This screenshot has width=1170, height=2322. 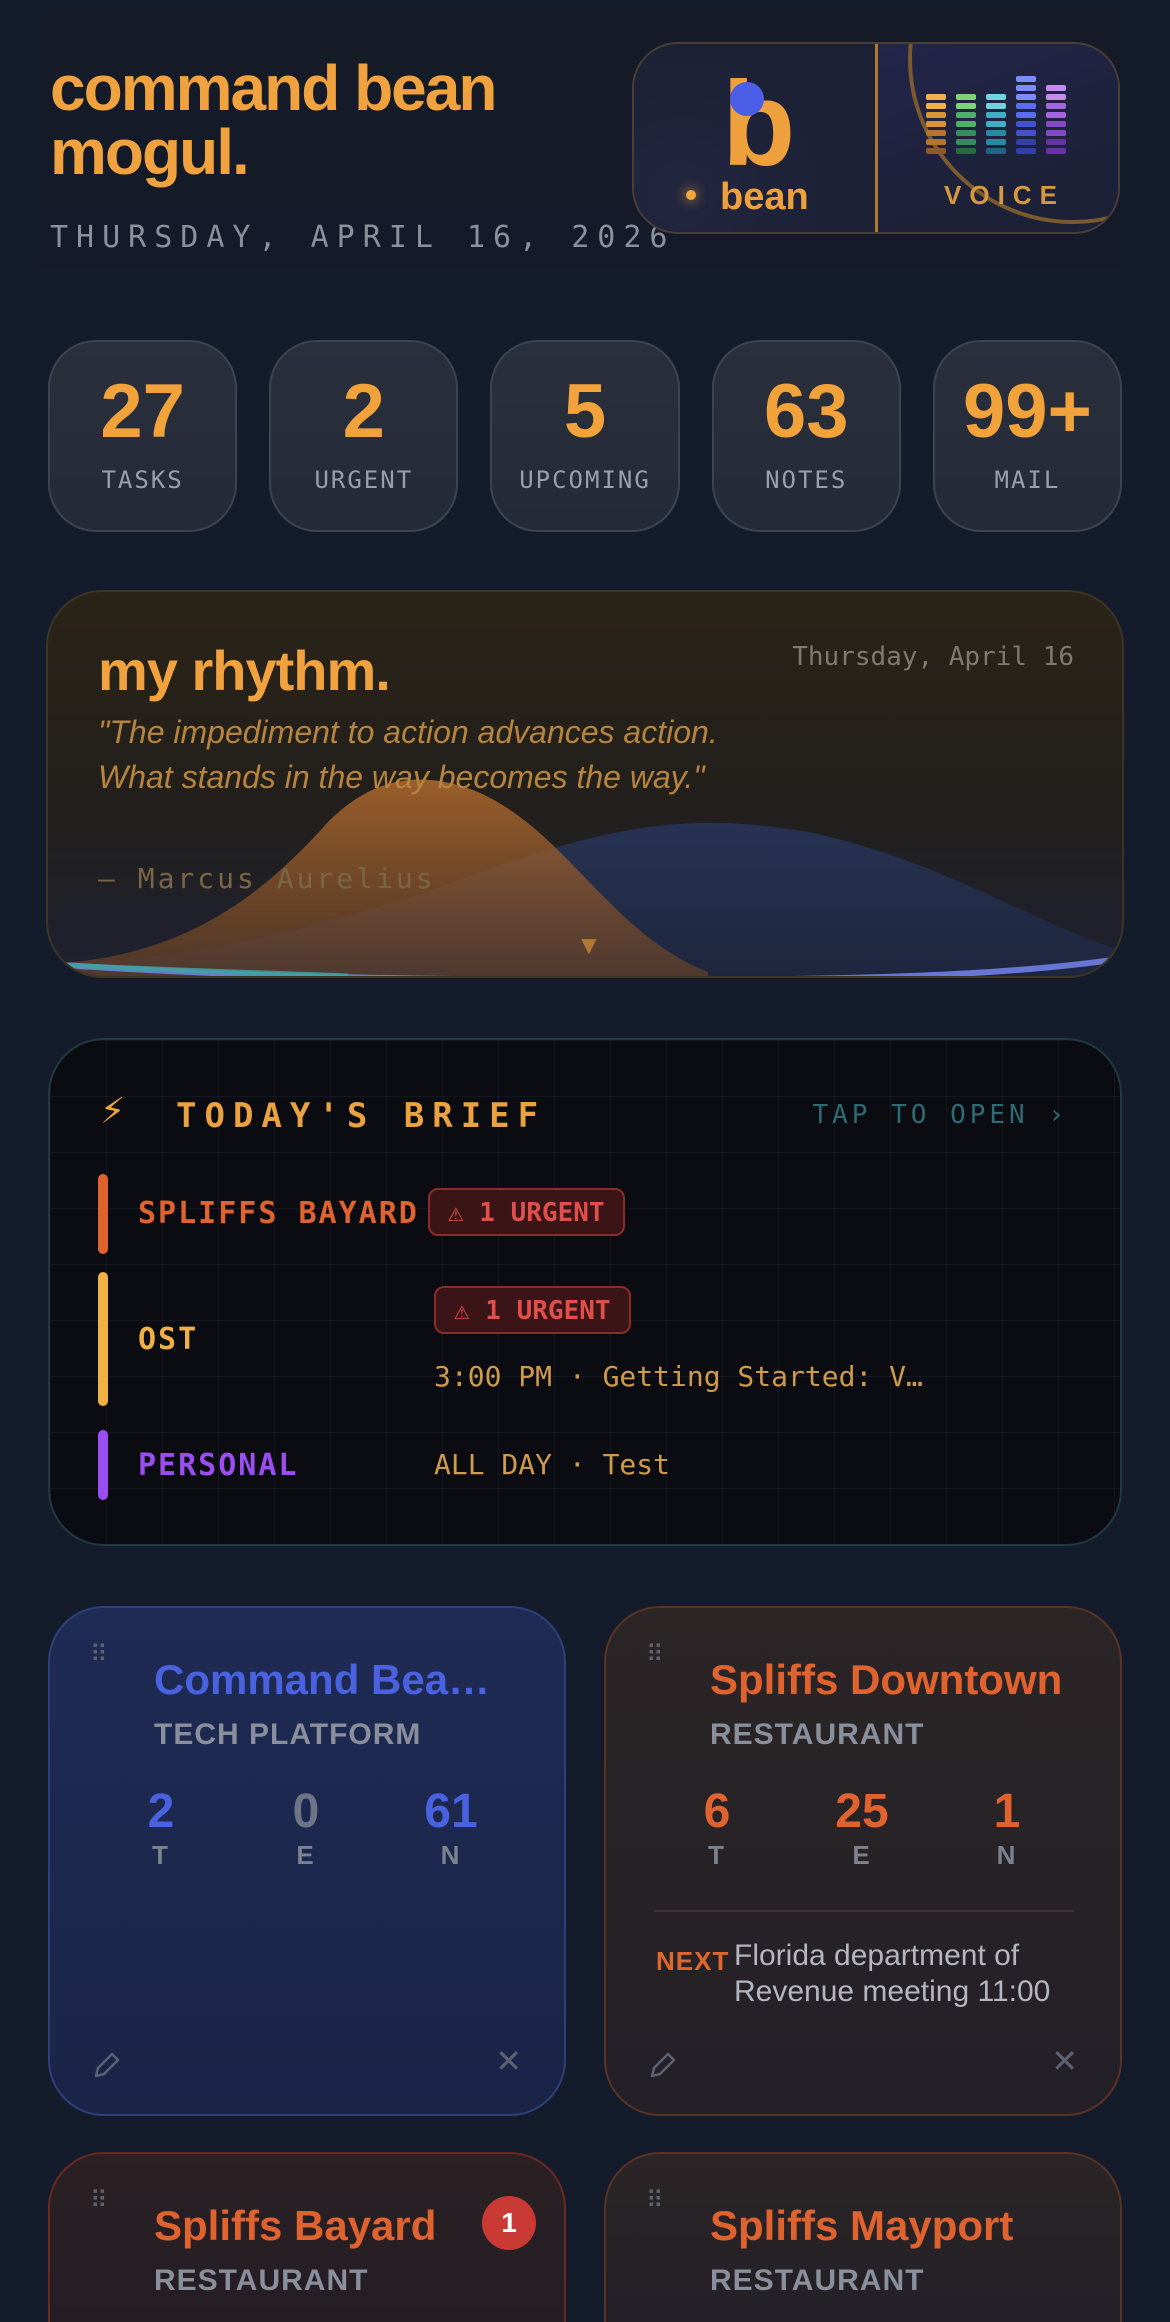 I want to click on equalizer-icon, so click(x=996, y=112).